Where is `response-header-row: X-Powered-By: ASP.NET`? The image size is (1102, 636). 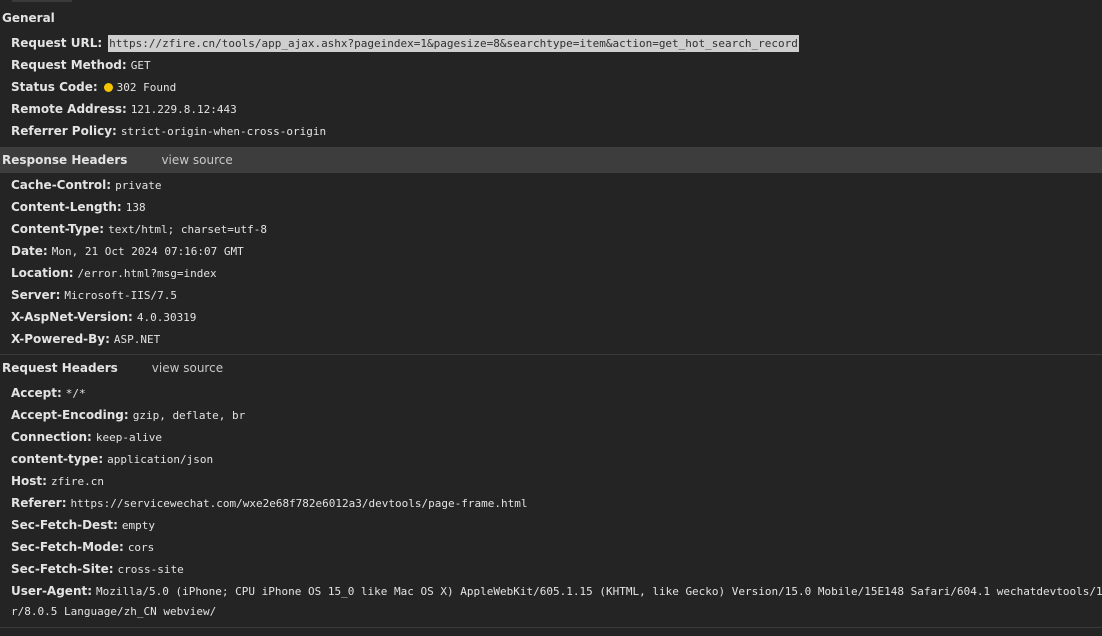 response-header-row: X-Powered-By: ASP.NET is located at coordinates (85, 339).